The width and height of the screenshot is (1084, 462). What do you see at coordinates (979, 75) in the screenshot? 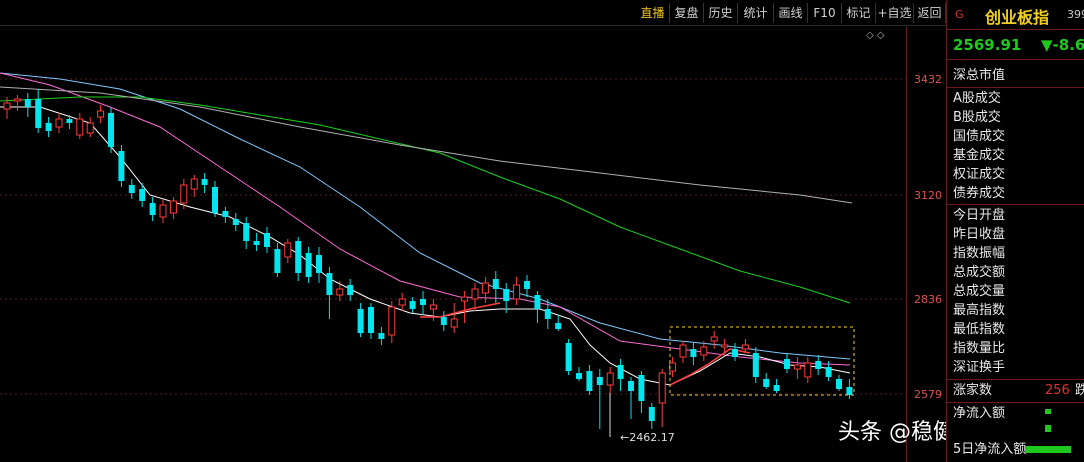
I see `row-market-cap: 深总市值` at bounding box center [979, 75].